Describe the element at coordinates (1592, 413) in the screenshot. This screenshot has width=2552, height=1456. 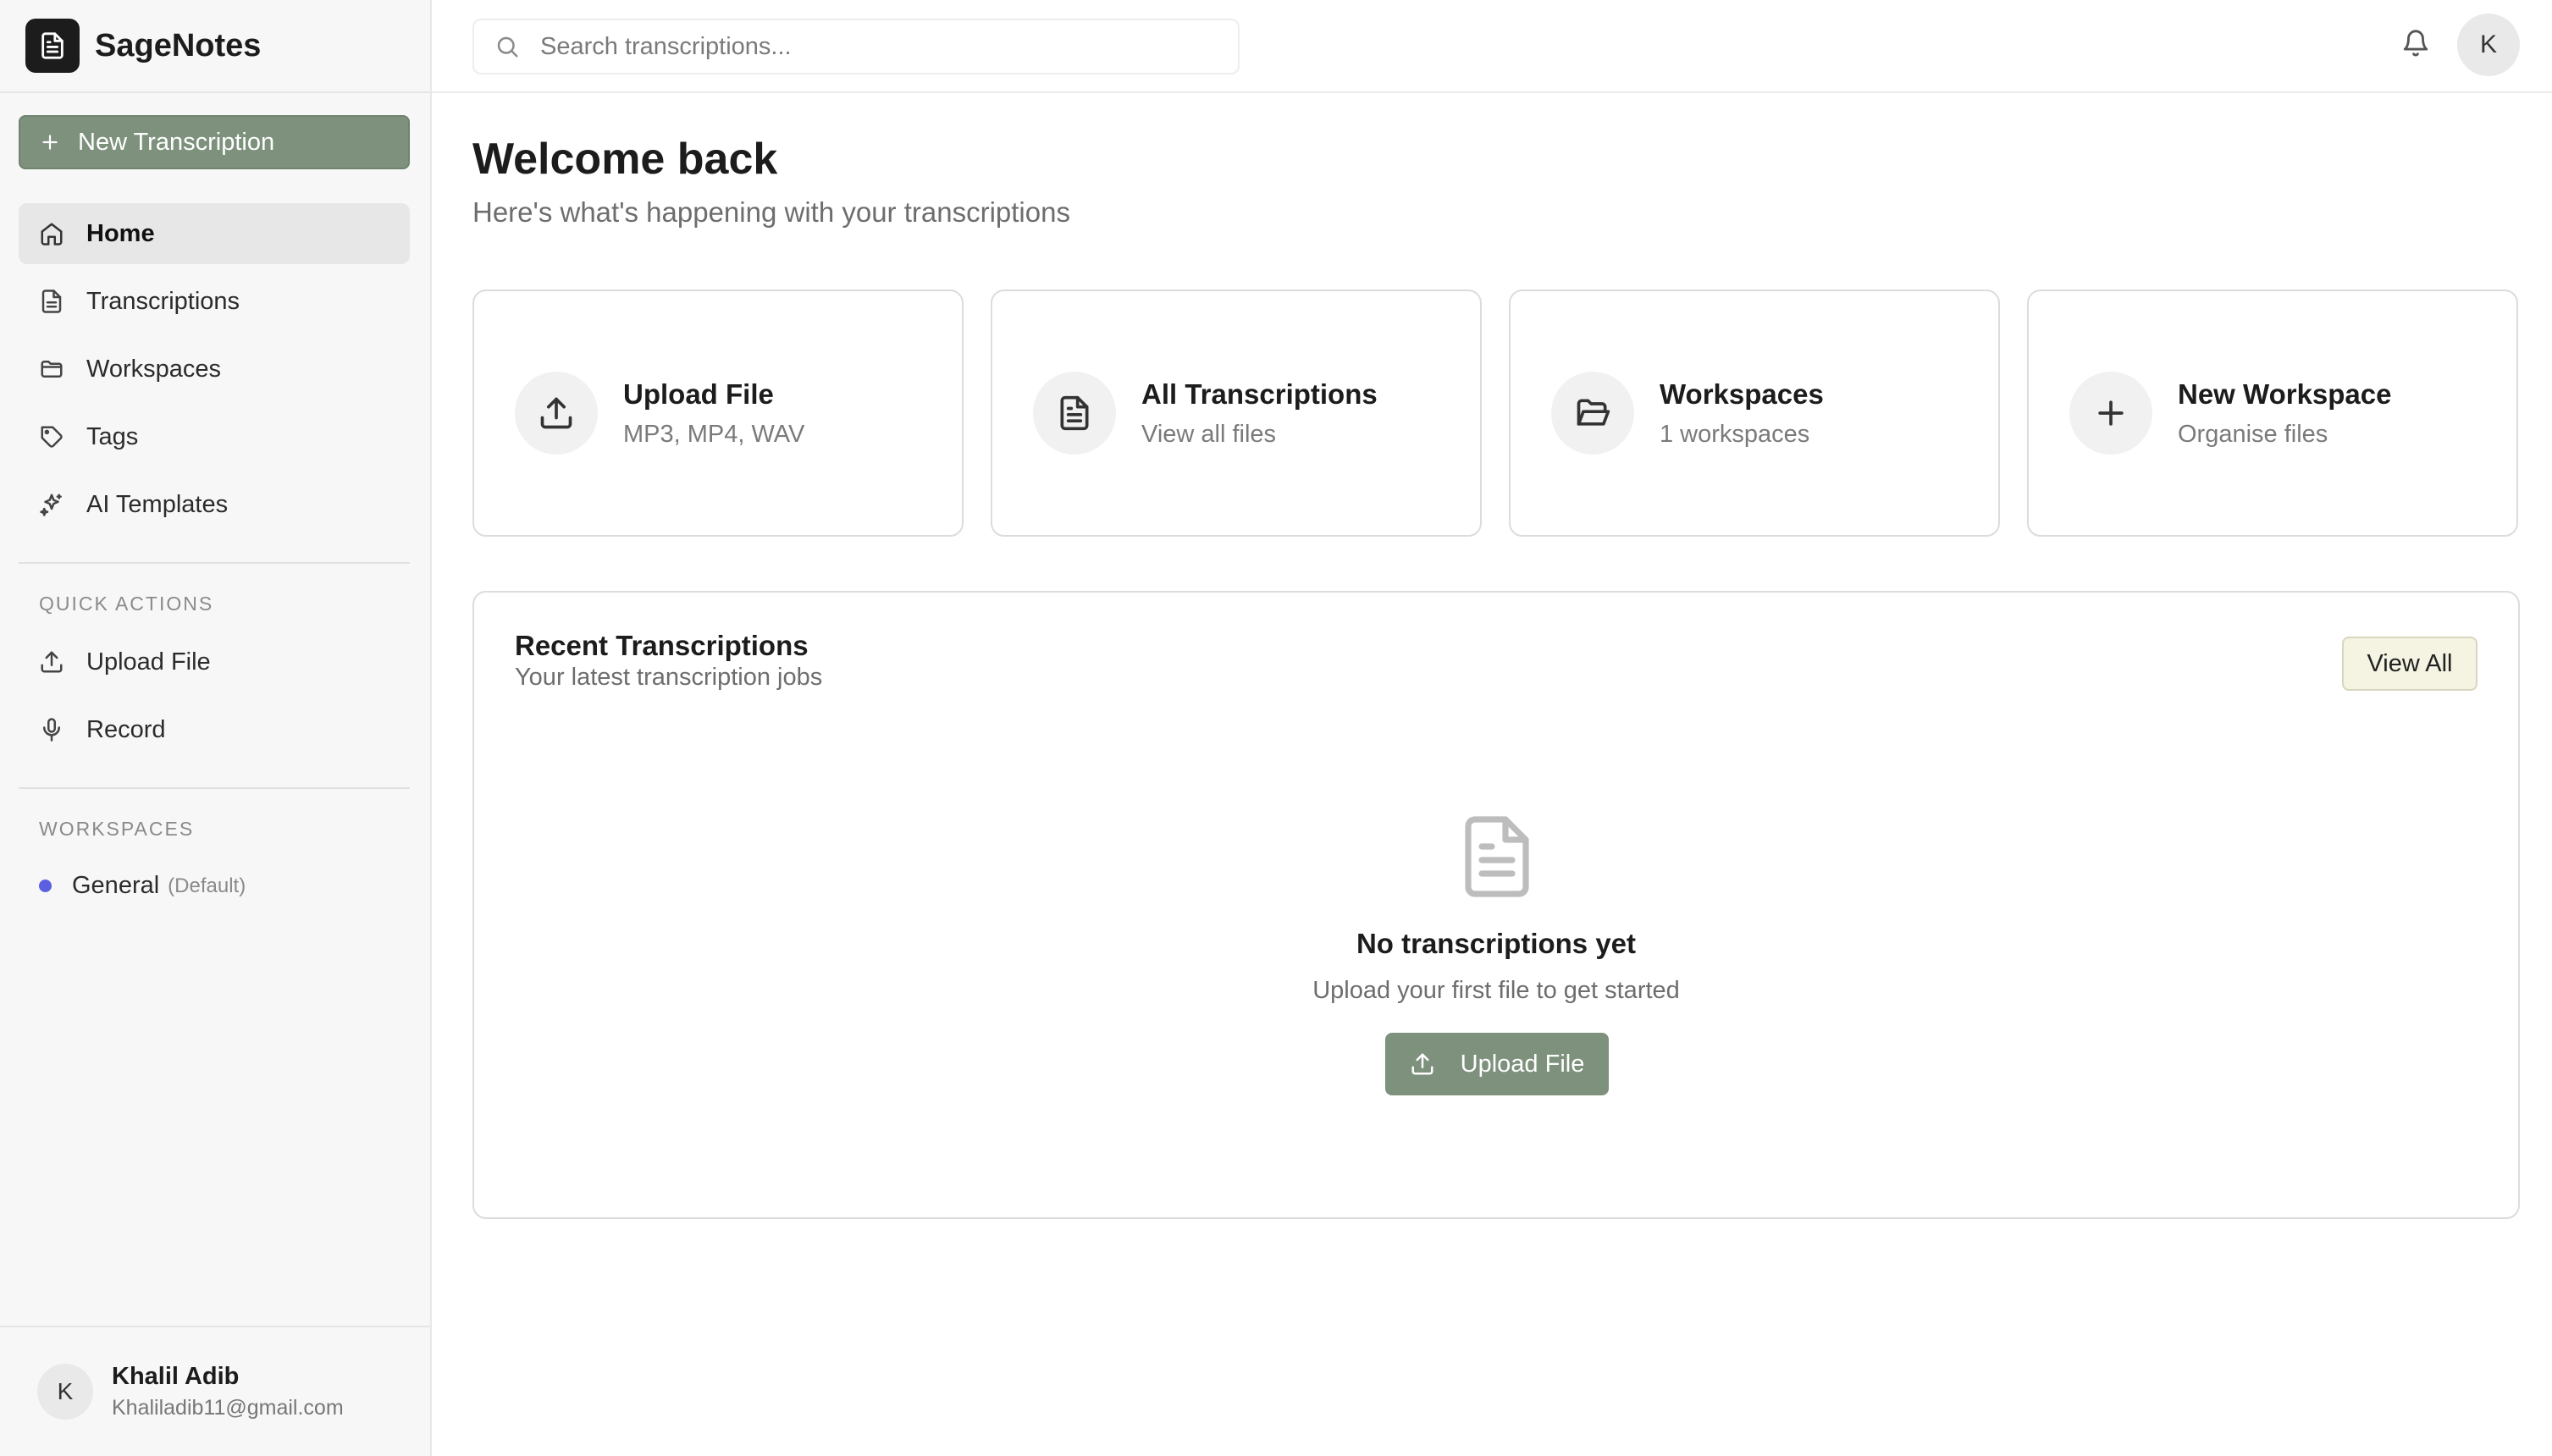
I see `folder-open-icon` at that location.